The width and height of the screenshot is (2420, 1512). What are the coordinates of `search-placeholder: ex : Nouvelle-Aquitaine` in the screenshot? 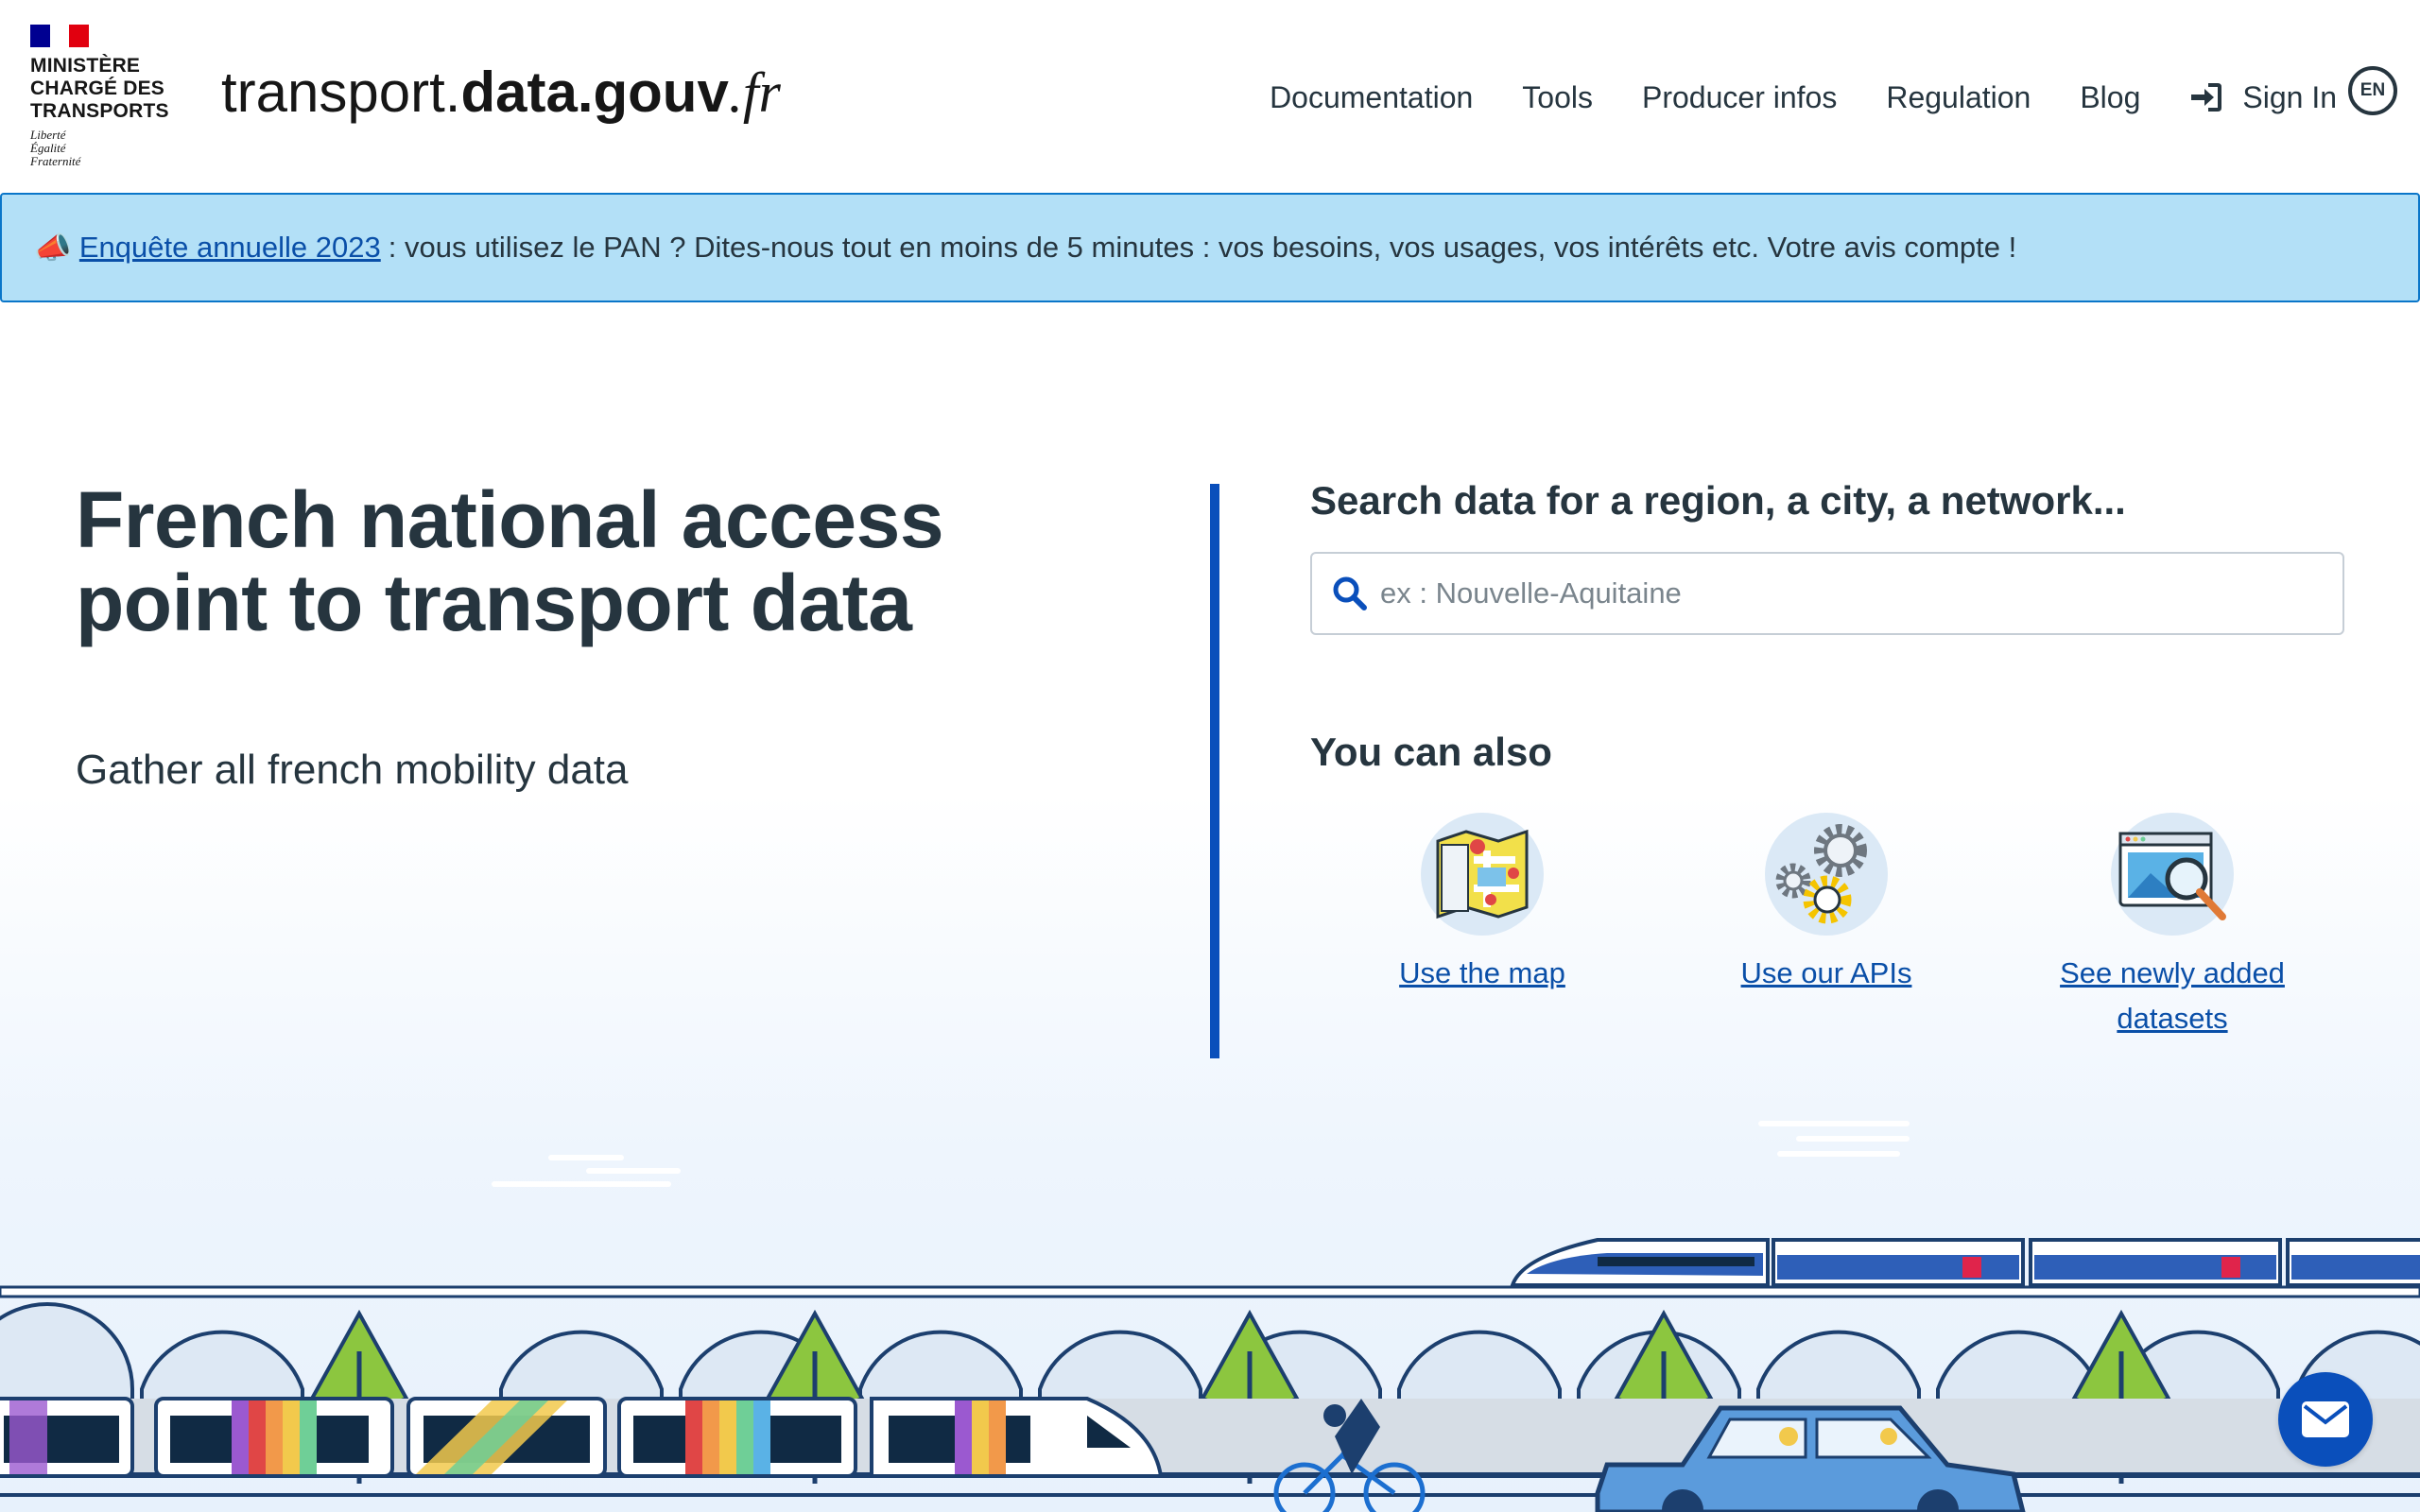 It's located at (1531, 593).